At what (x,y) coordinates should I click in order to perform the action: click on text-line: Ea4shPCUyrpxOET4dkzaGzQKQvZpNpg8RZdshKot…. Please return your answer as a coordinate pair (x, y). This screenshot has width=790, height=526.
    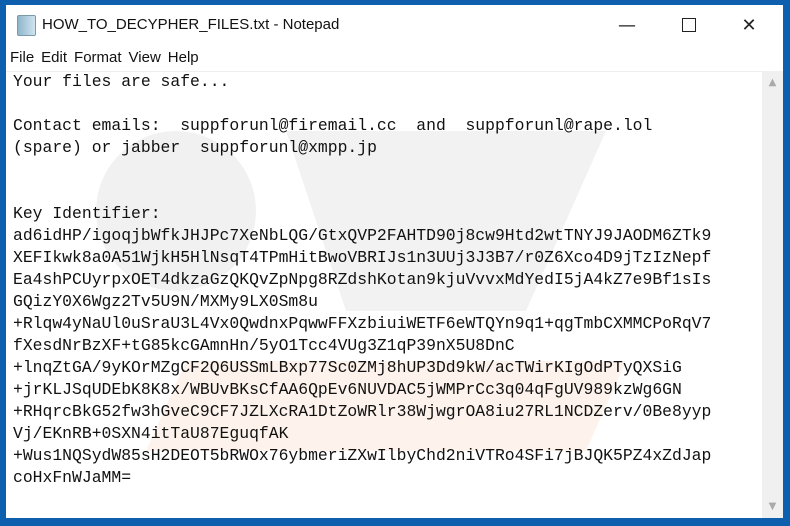
    Looking at the image, I should click on (362, 279).